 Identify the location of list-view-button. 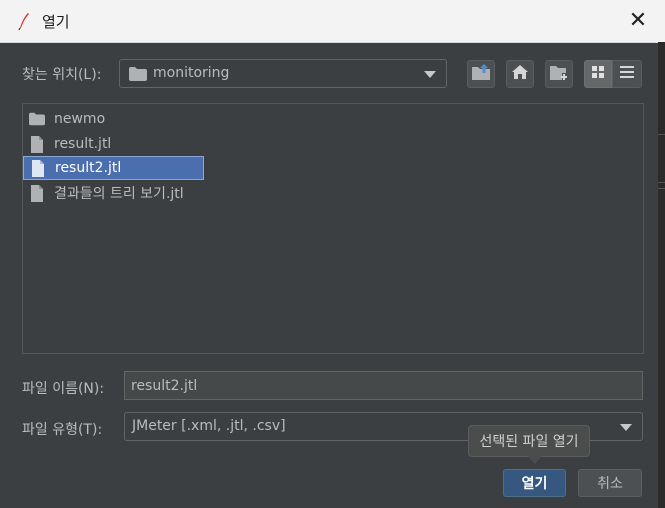
(598, 74).